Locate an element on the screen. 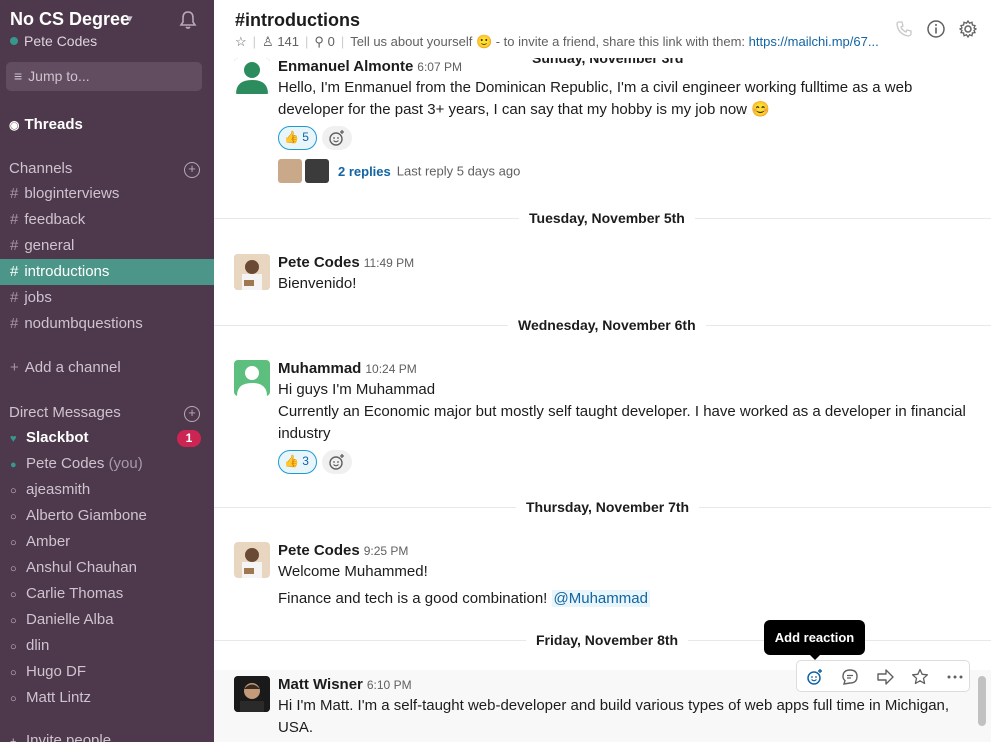 The width and height of the screenshot is (991, 742). reaction-thumbsup: 👍 5 is located at coordinates (297, 138).